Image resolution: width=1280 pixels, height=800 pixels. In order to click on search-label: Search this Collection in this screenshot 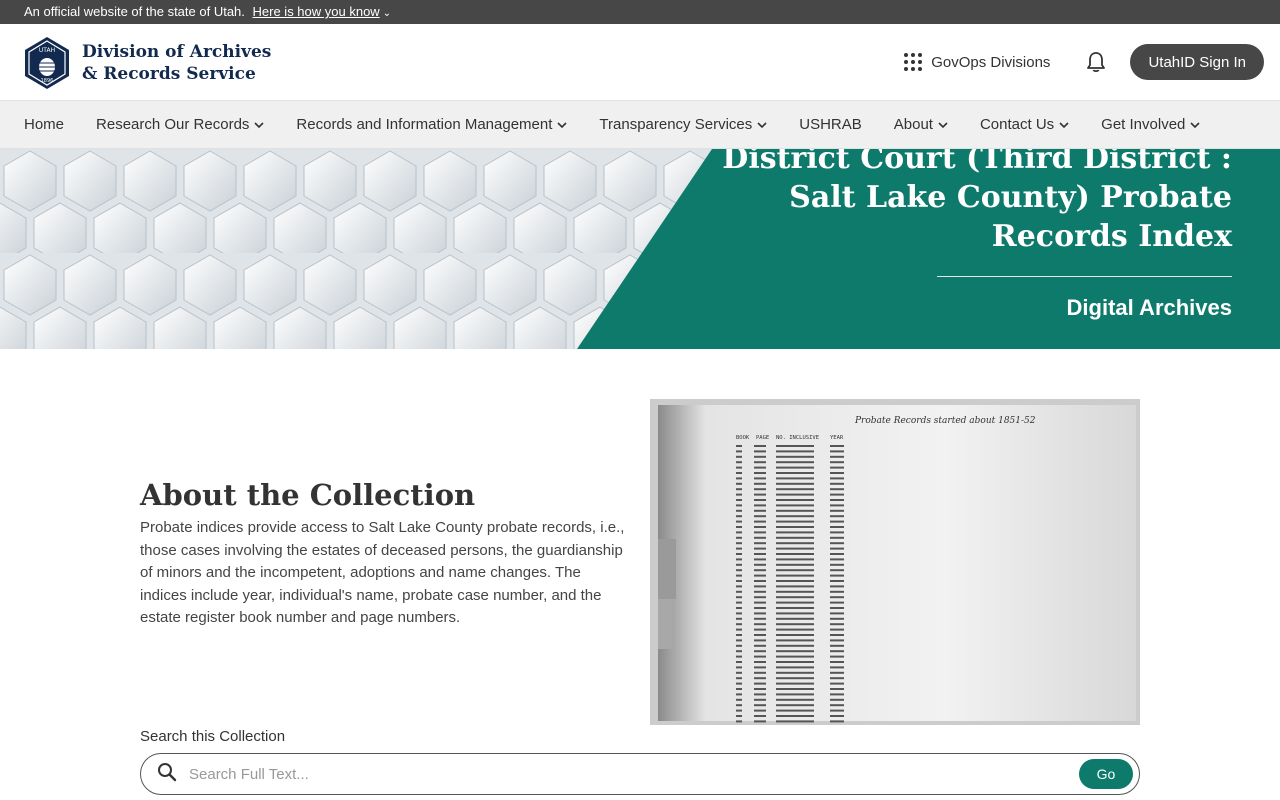, I will do `click(213, 736)`.